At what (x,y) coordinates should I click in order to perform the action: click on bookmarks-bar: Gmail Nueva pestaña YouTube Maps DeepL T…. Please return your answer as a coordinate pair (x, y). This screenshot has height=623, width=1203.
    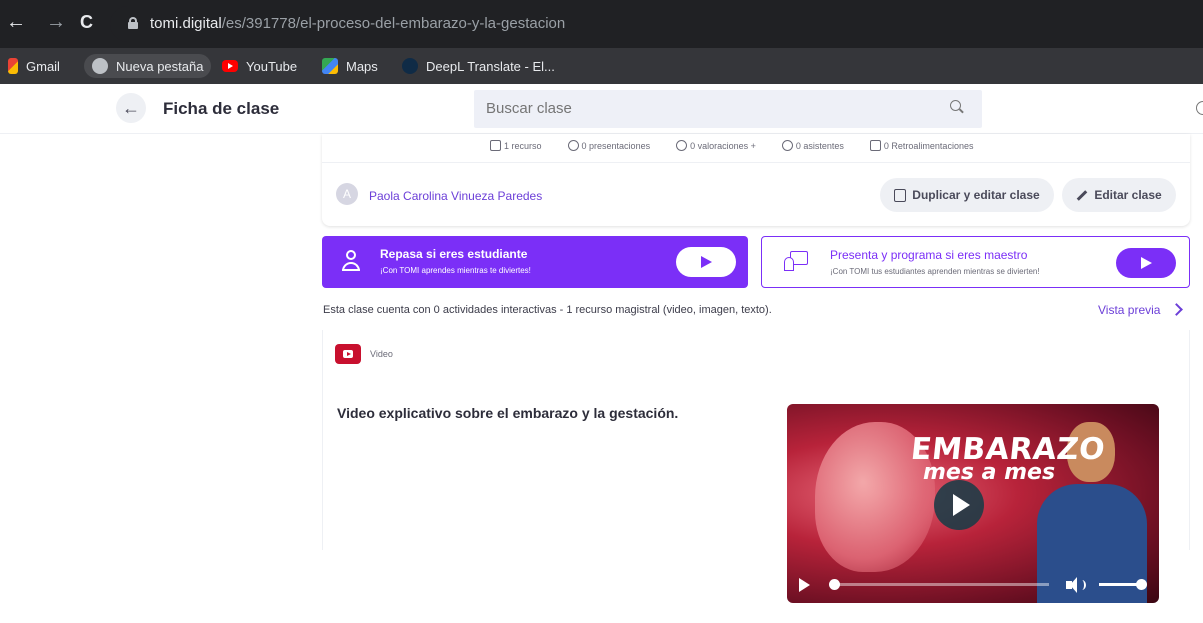
    Looking at the image, I should click on (601, 66).